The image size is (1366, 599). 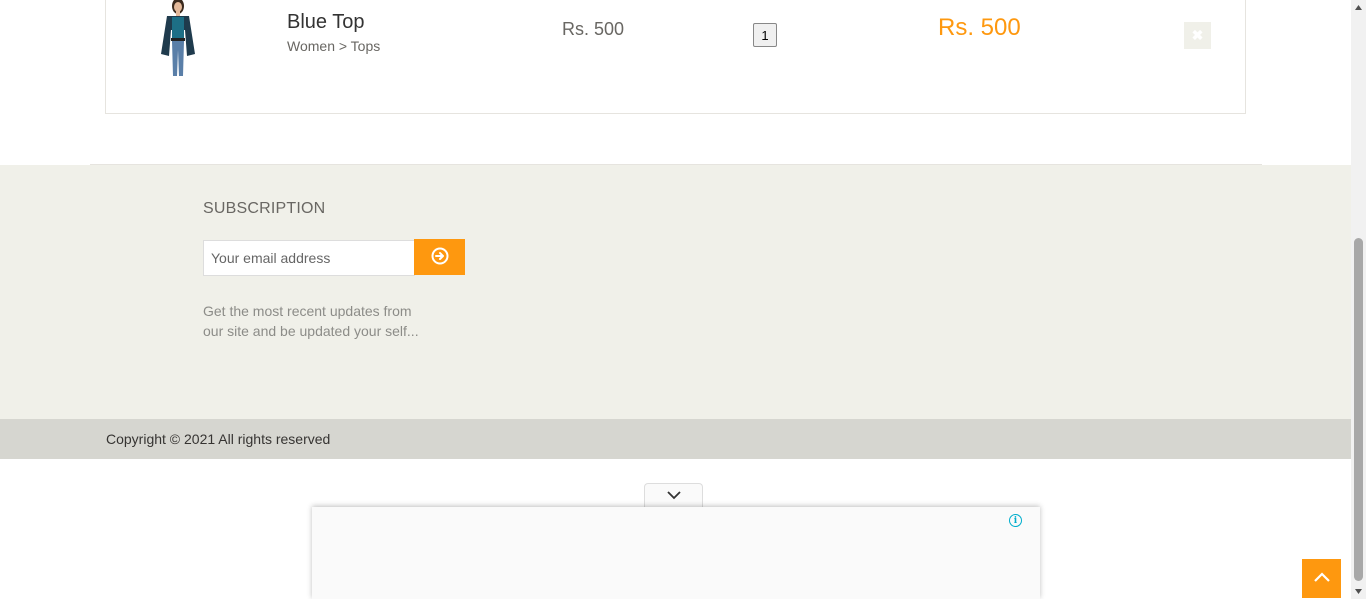 I want to click on chevron-up-icon, so click(x=1322, y=579).